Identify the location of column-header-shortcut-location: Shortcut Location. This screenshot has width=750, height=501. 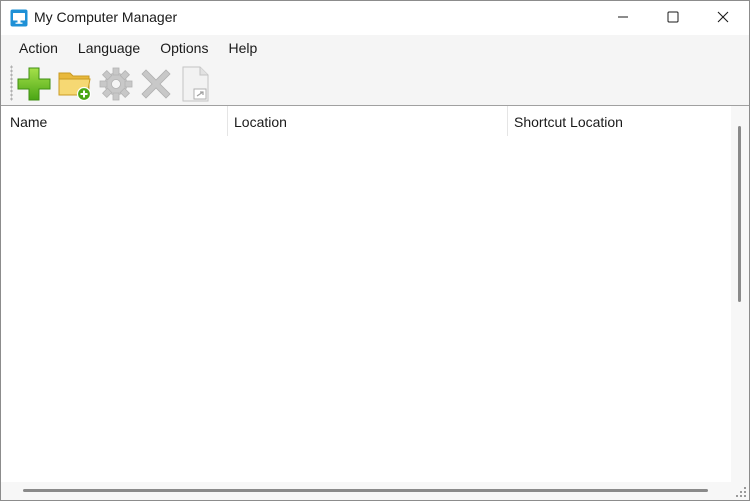
(618, 121).